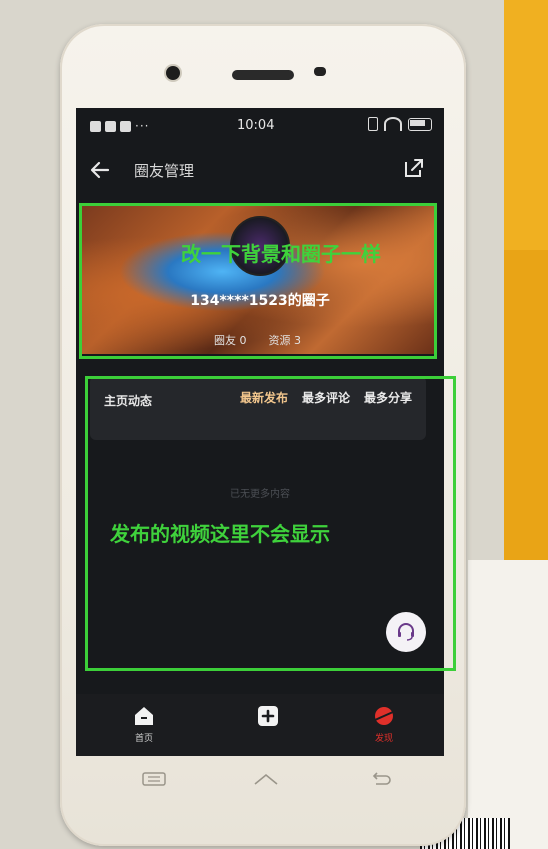 This screenshot has height=849, width=548. I want to click on status-indicators, so click(400, 124).